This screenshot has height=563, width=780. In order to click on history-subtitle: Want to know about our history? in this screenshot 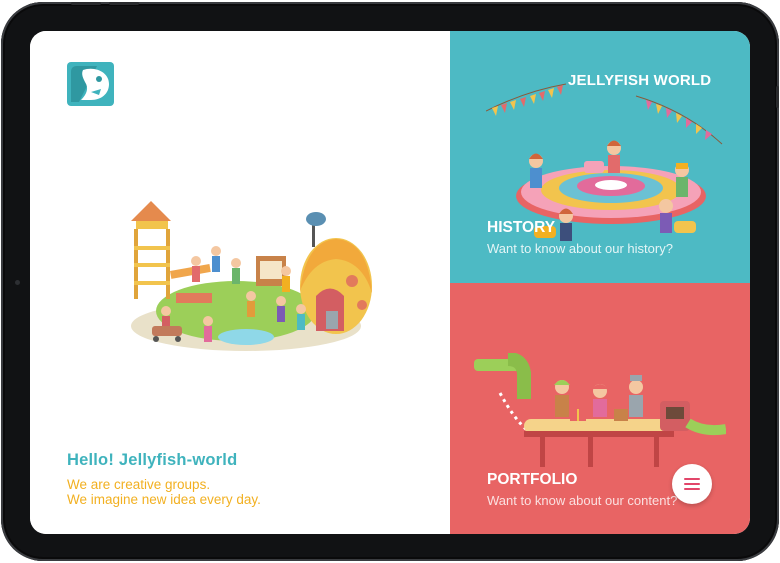, I will do `click(580, 248)`.